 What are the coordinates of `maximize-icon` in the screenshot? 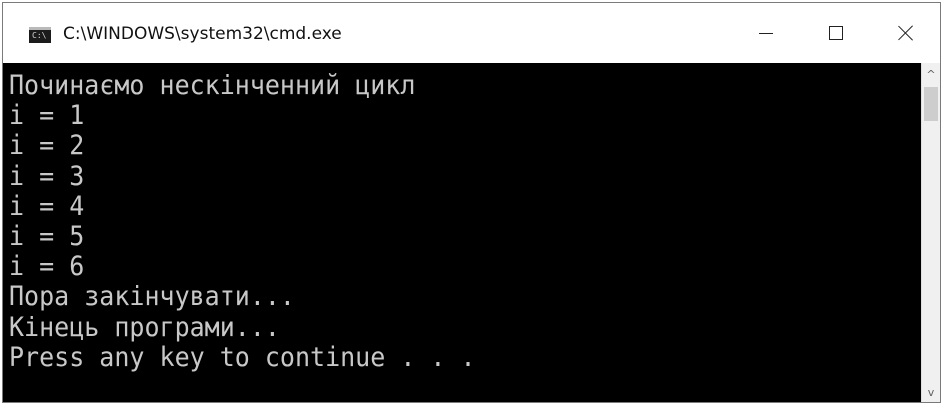 It's located at (836, 33).